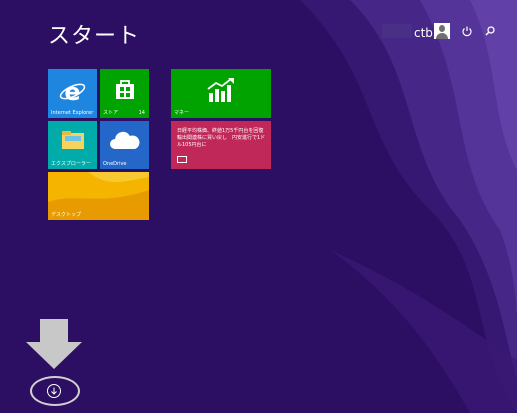 The height and width of the screenshot is (413, 517). I want to click on tile-onedrive: OneDrive, so click(124, 145).